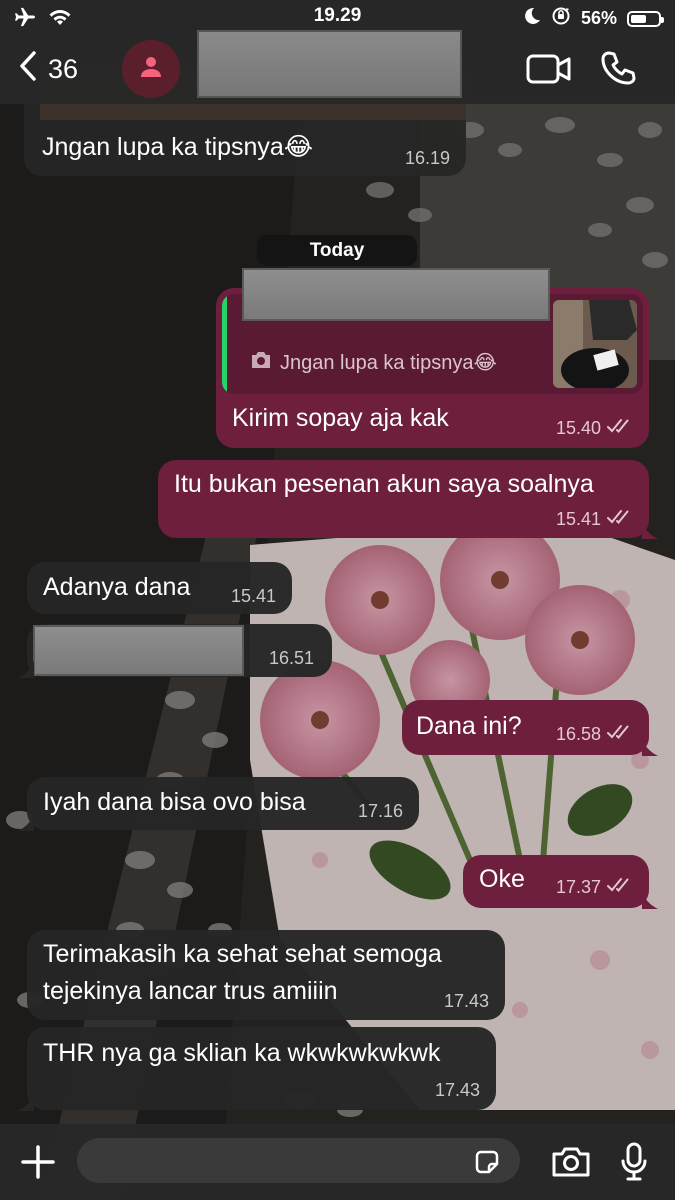 The image size is (675, 1200). What do you see at coordinates (190, 991) in the screenshot?
I see `message-text-line-2: tejekinya lancar trus amiiin` at bounding box center [190, 991].